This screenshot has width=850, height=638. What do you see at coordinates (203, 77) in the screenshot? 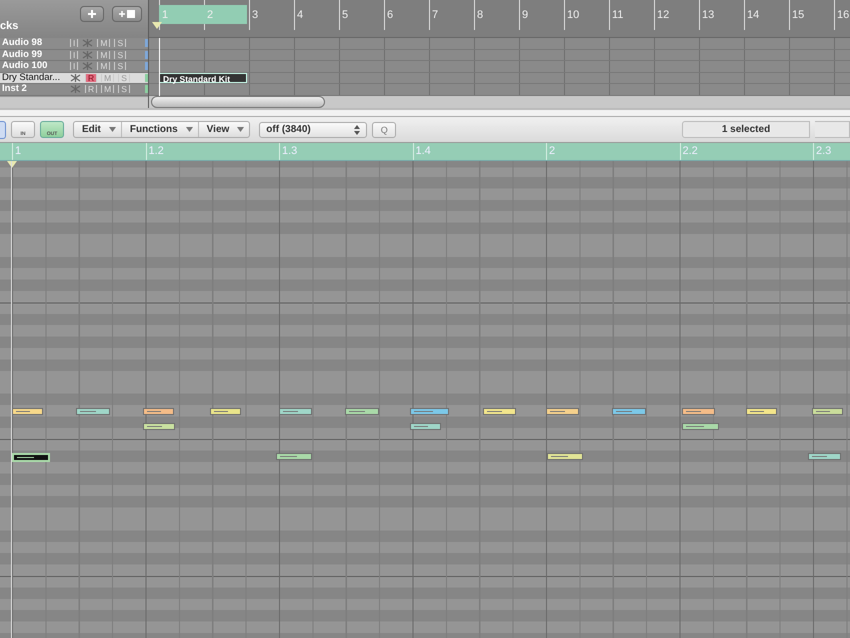
I see `midi-region: Dry Standard Kit` at bounding box center [203, 77].